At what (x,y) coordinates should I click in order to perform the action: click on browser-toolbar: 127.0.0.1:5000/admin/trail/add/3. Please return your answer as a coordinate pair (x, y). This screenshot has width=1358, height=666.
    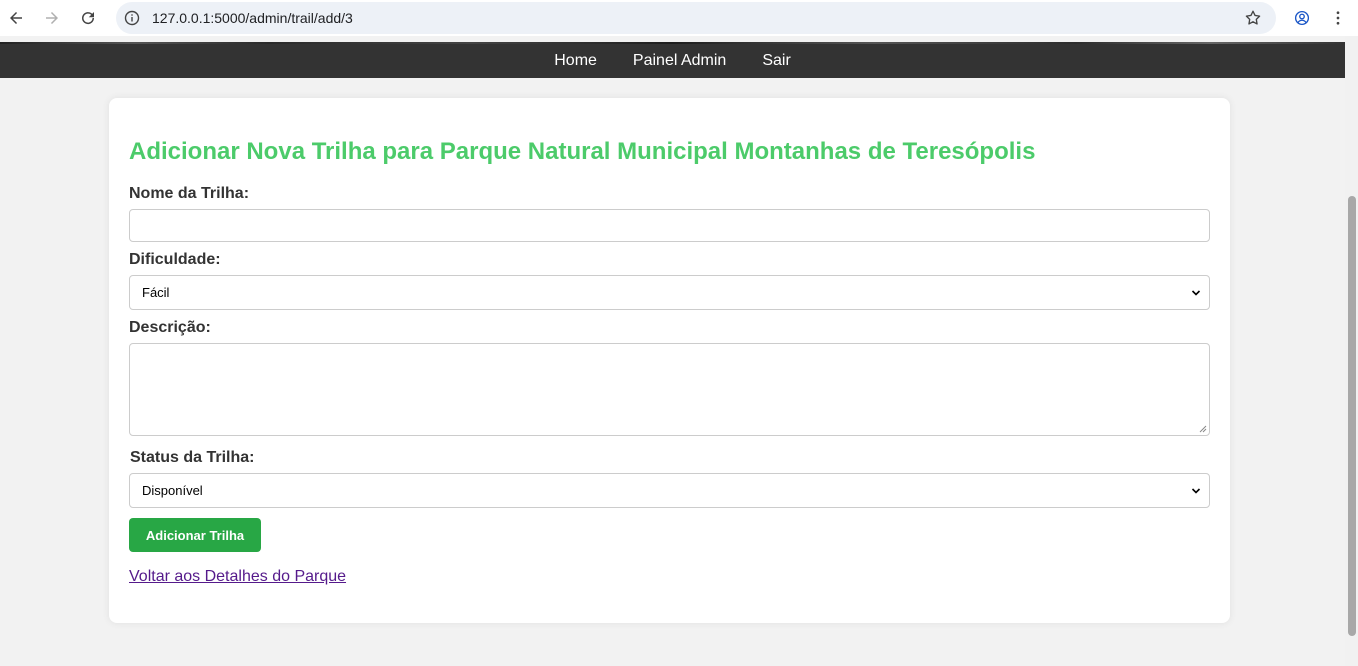
    Looking at the image, I should click on (679, 18).